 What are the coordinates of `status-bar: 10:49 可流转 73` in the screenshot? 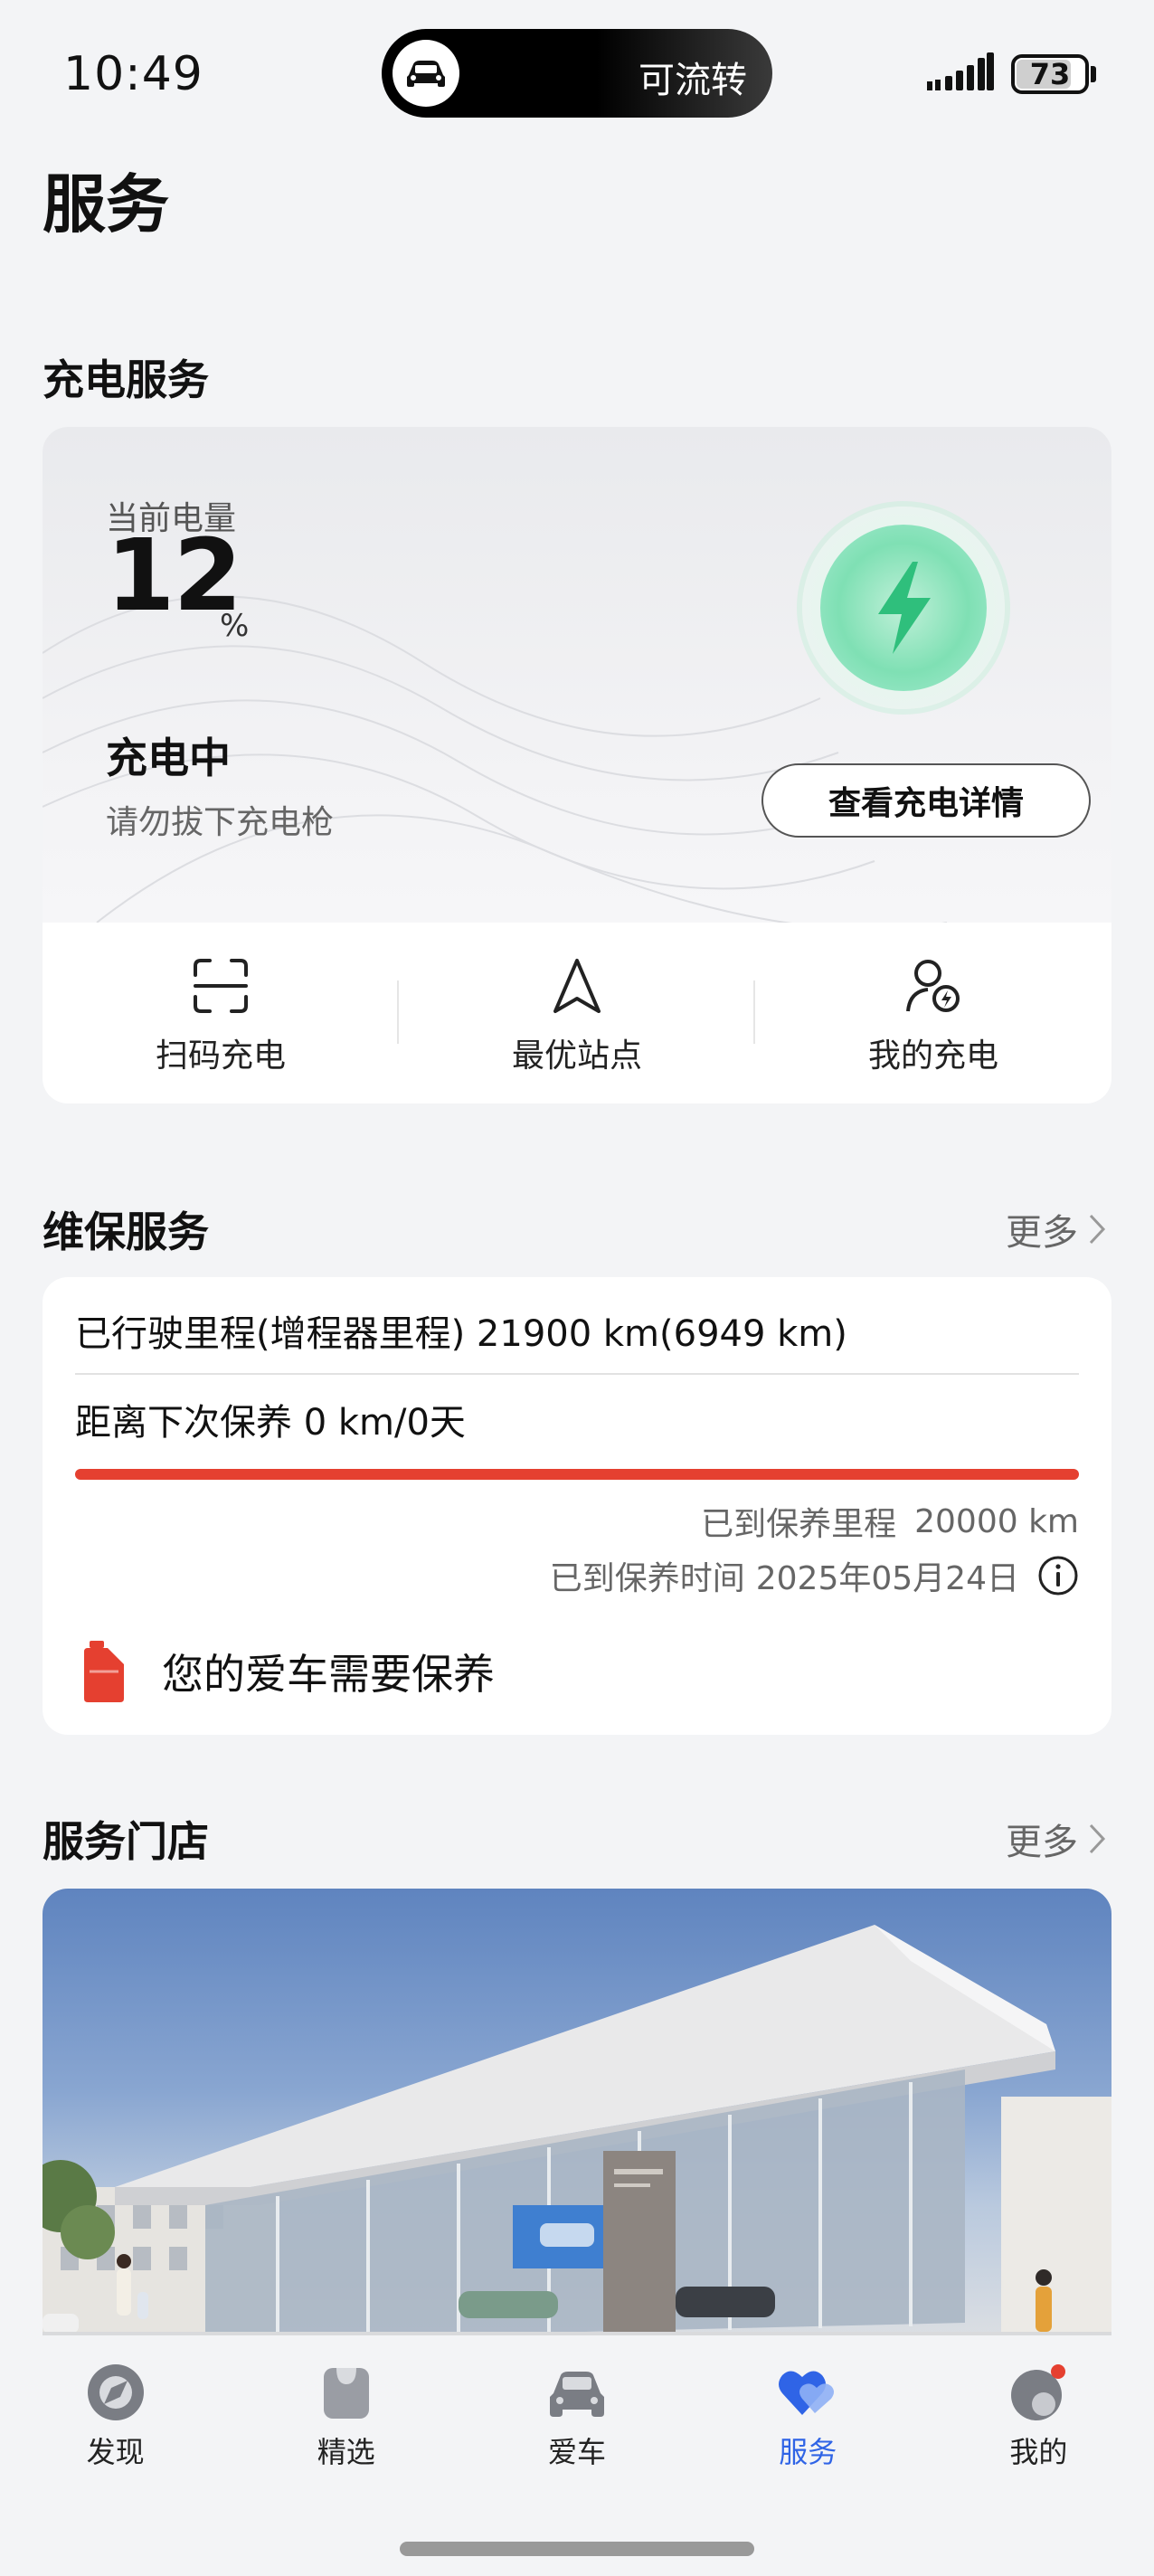 It's located at (577, 72).